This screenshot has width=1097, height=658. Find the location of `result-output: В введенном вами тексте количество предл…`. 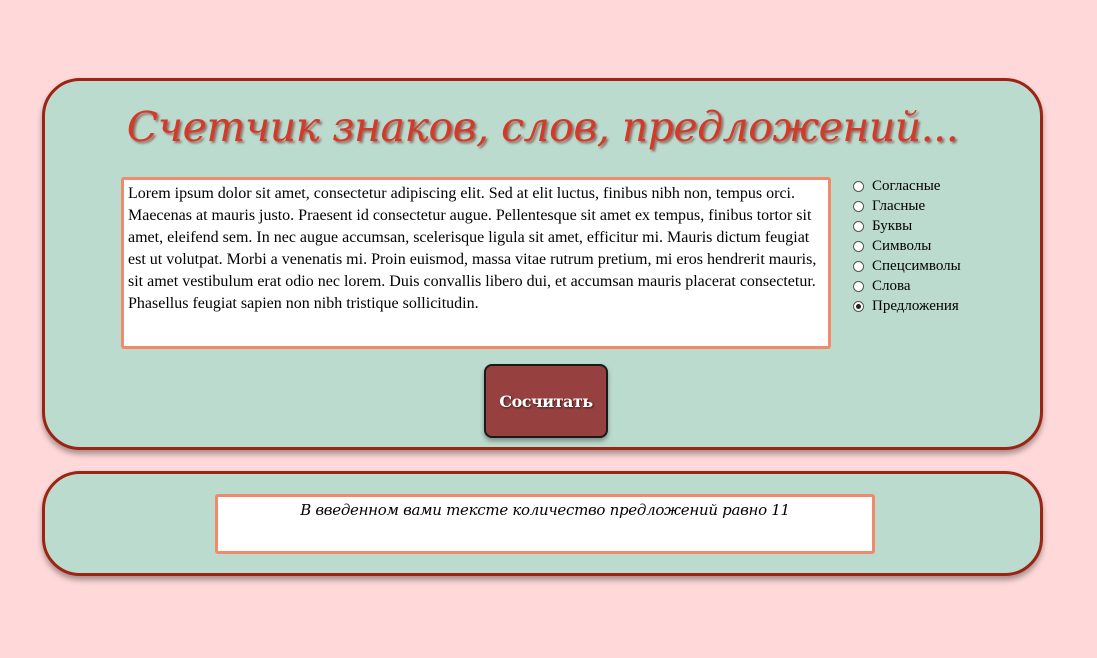

result-output: В введенном вами тексте количество предл… is located at coordinates (545, 524).